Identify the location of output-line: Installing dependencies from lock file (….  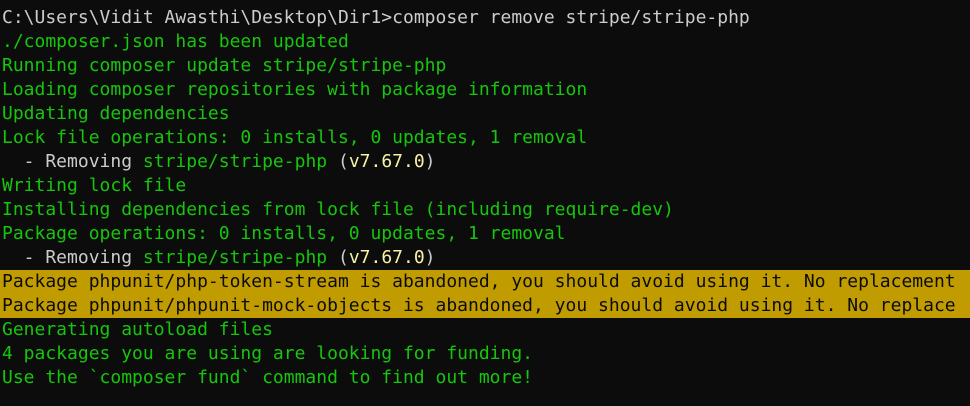
(338, 209).